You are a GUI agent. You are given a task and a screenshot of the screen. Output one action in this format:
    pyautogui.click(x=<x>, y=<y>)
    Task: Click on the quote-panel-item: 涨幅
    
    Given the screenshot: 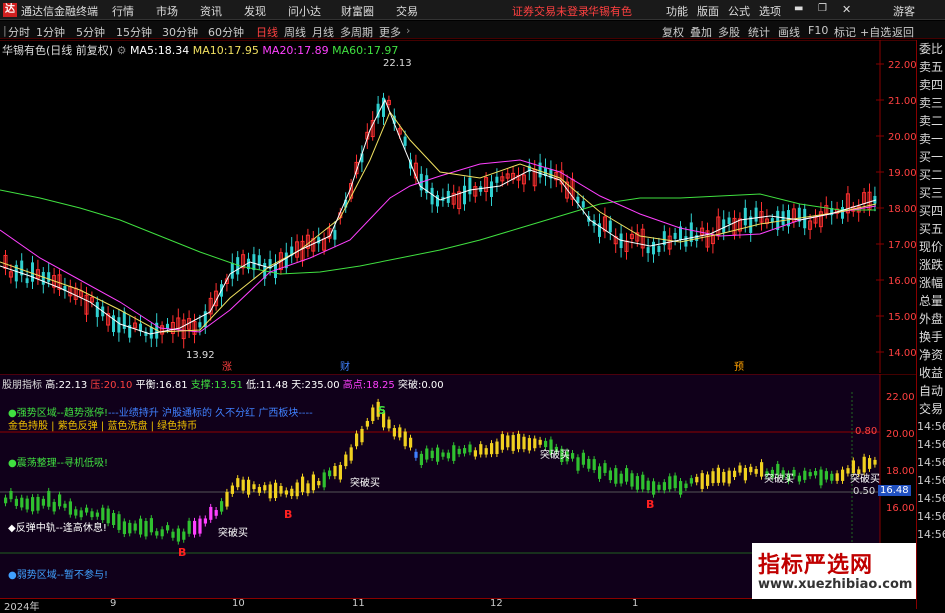 What is the action you would take?
    pyautogui.click(x=931, y=283)
    